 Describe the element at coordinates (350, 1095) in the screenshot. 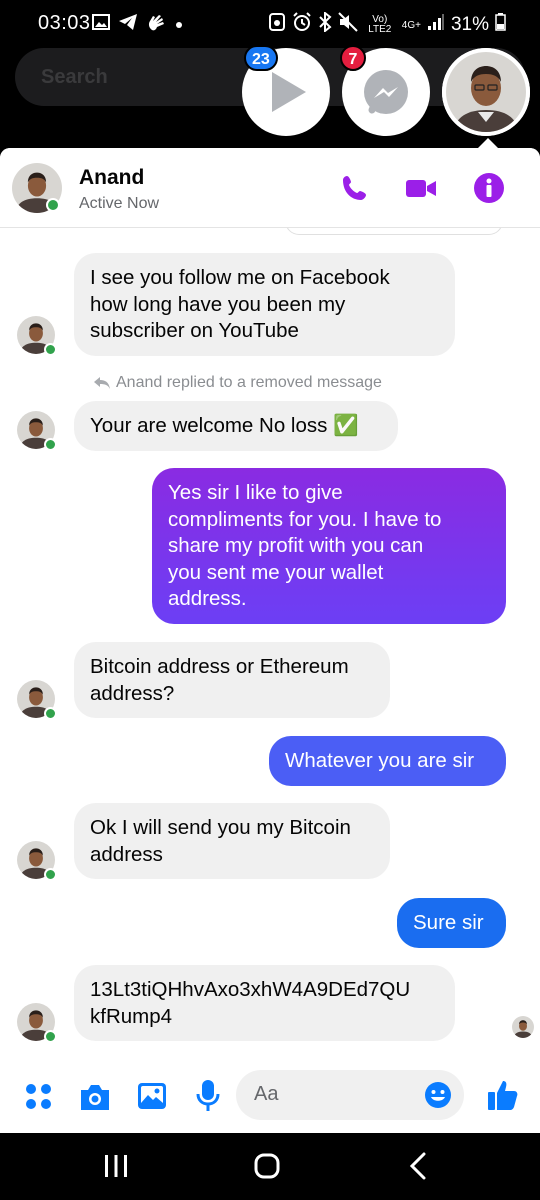

I see `message-input: Aa` at that location.